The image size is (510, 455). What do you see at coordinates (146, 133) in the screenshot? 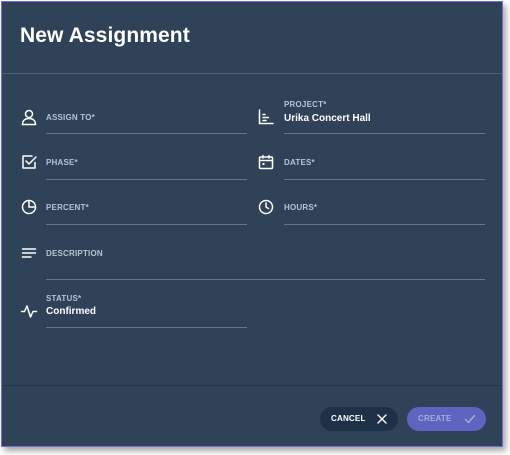
I see `assign-to-underline` at bounding box center [146, 133].